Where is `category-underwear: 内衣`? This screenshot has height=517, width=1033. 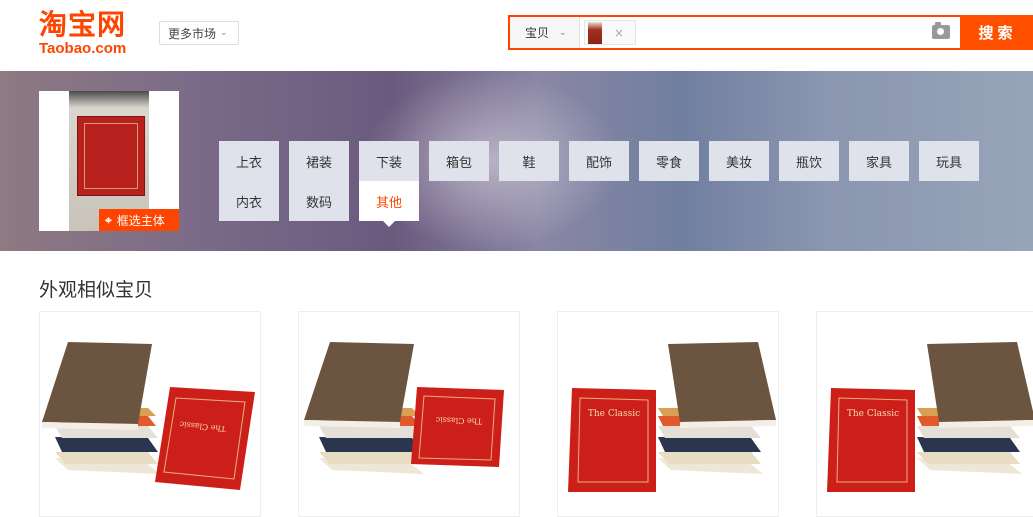 category-underwear: 内衣 is located at coordinates (249, 201).